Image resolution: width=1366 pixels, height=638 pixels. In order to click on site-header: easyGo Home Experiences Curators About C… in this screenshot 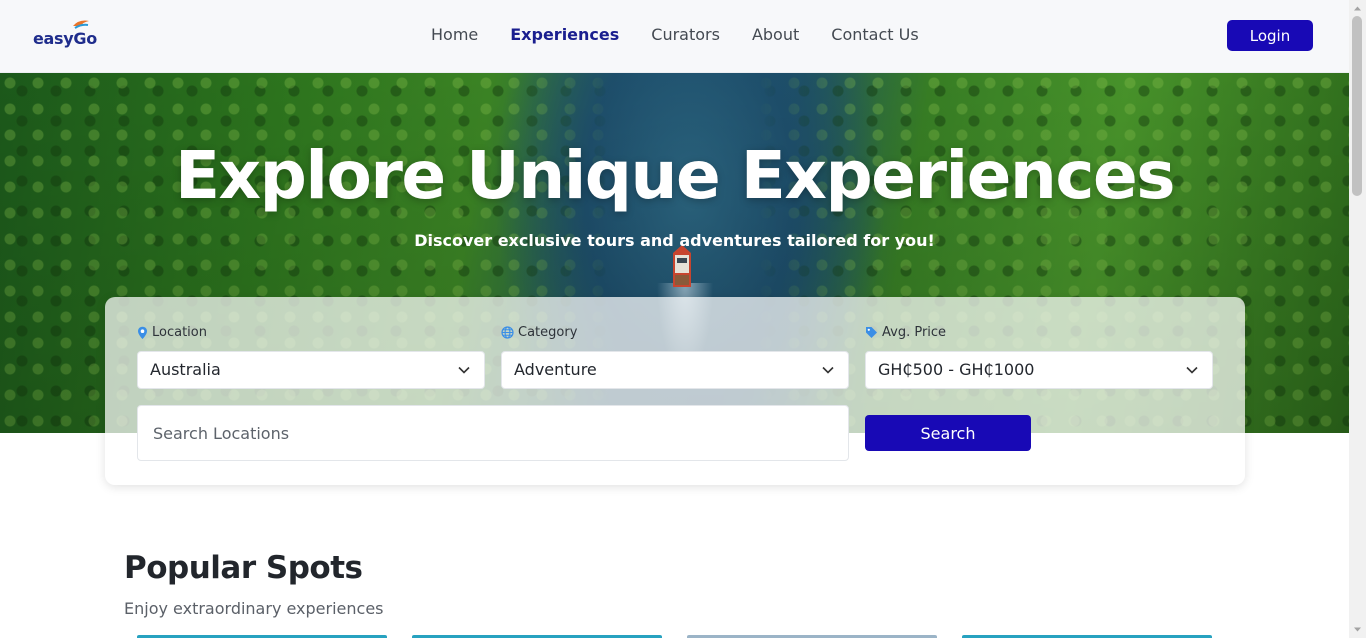, I will do `click(674, 36)`.